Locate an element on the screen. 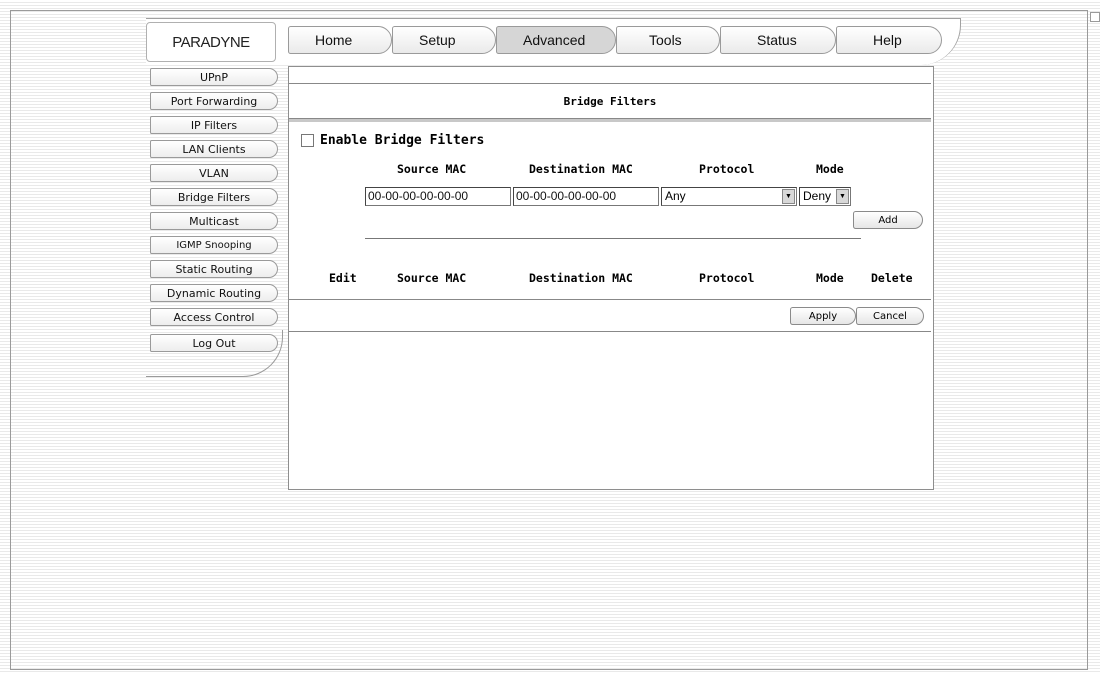 Image resolution: width=1100 pixels, height=674 pixels. table-header-destination-mac: Destination MAC is located at coordinates (581, 278).